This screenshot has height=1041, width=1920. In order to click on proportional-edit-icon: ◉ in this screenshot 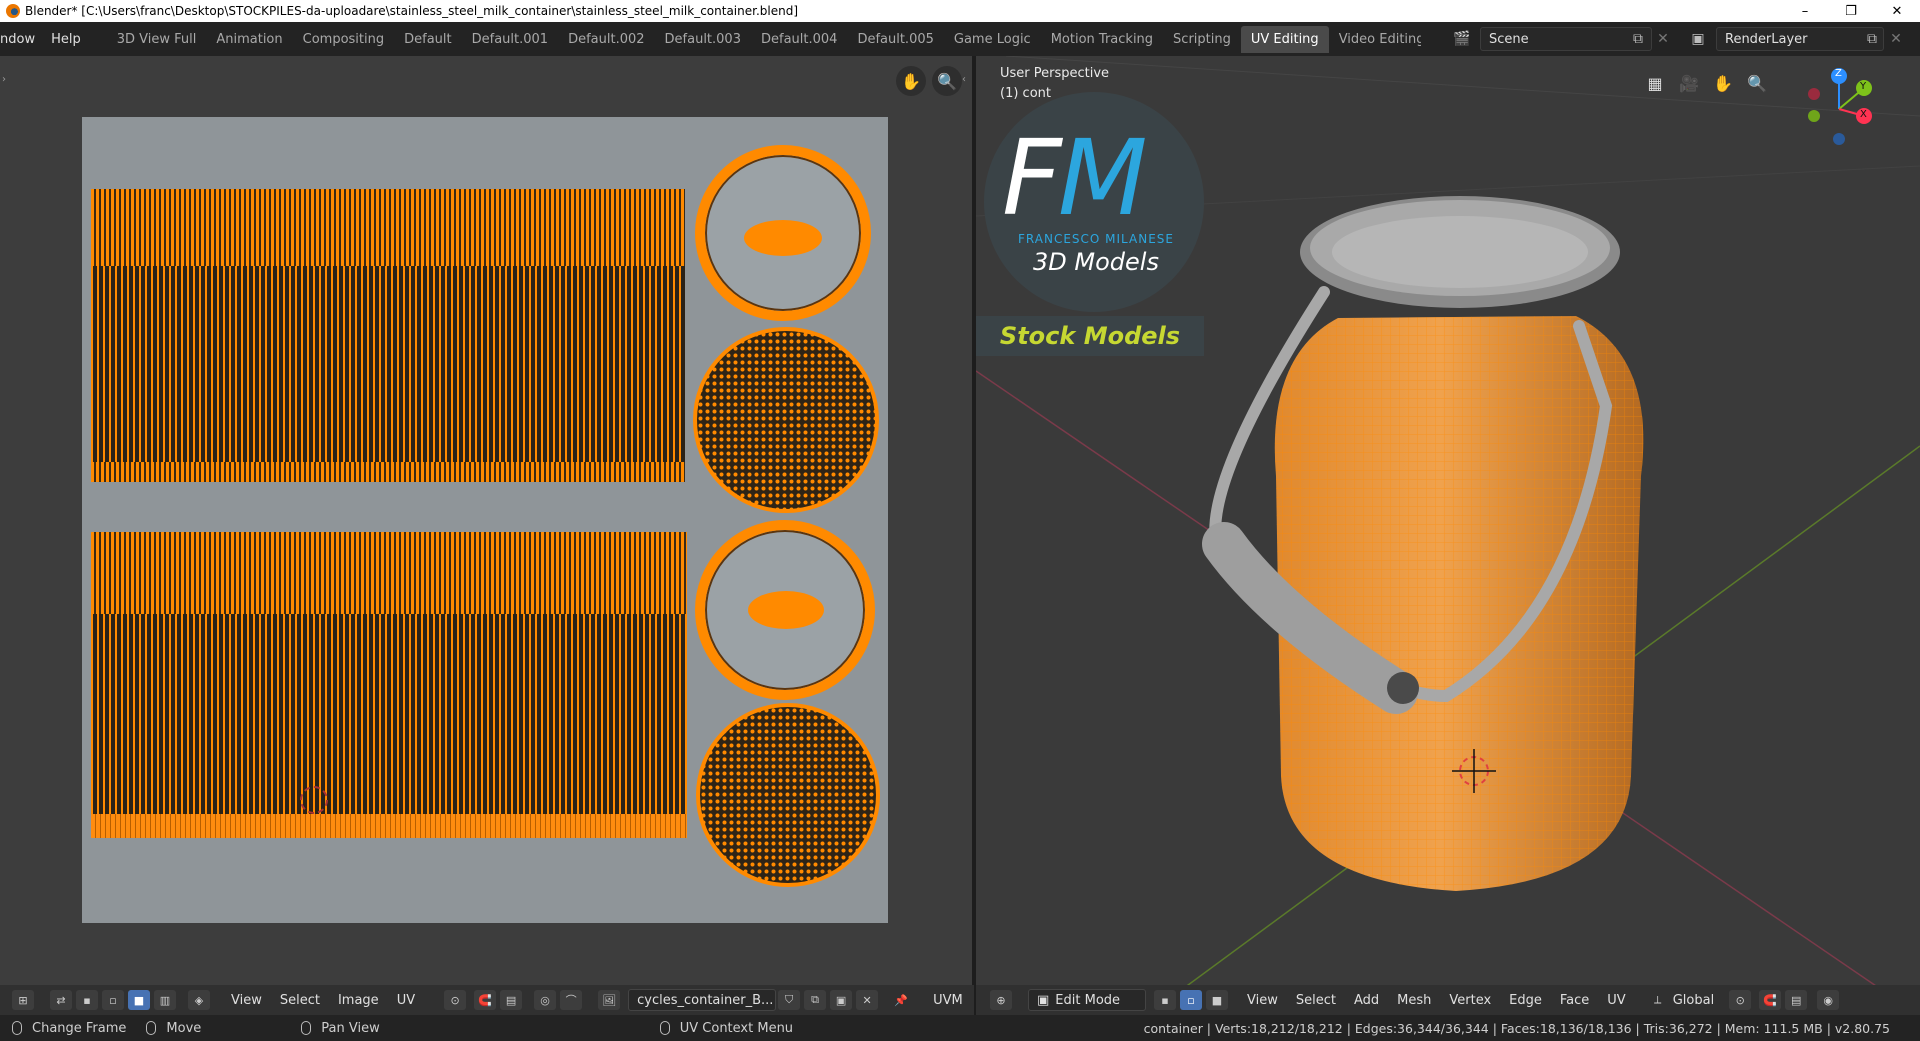, I will do `click(1828, 1000)`.